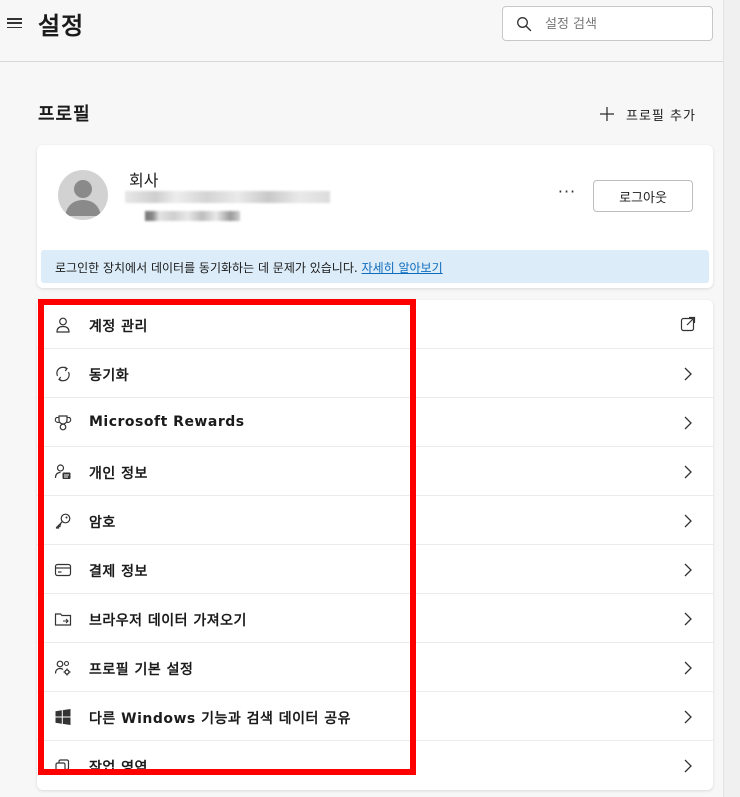 This screenshot has width=740, height=797. I want to click on logout-button: 로그아웃, so click(643, 196).